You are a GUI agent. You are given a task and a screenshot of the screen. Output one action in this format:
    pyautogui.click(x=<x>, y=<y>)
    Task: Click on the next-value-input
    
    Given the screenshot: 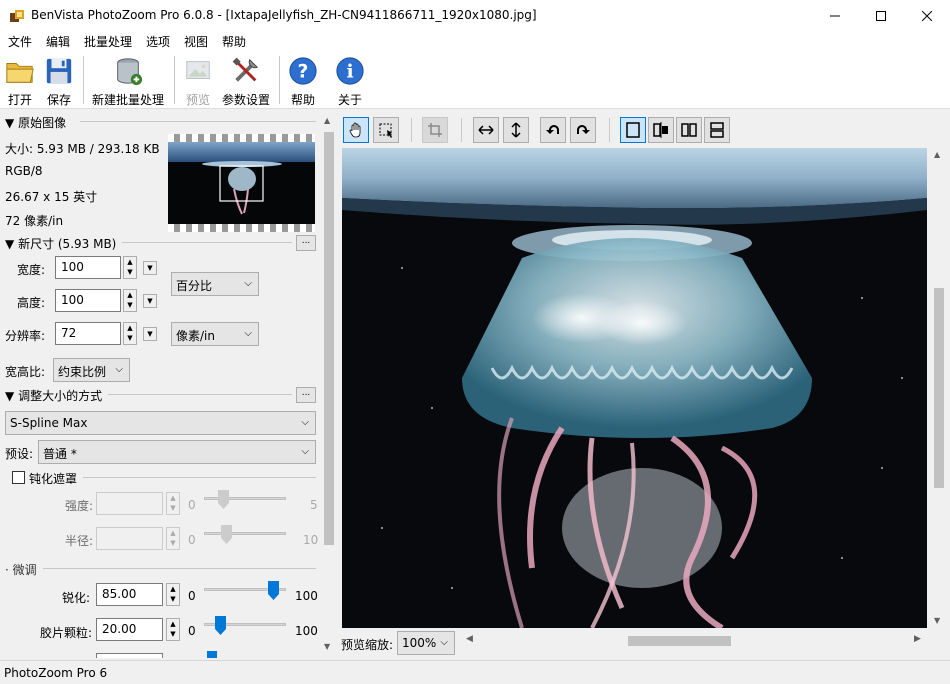 What is the action you would take?
    pyautogui.click(x=129, y=655)
    